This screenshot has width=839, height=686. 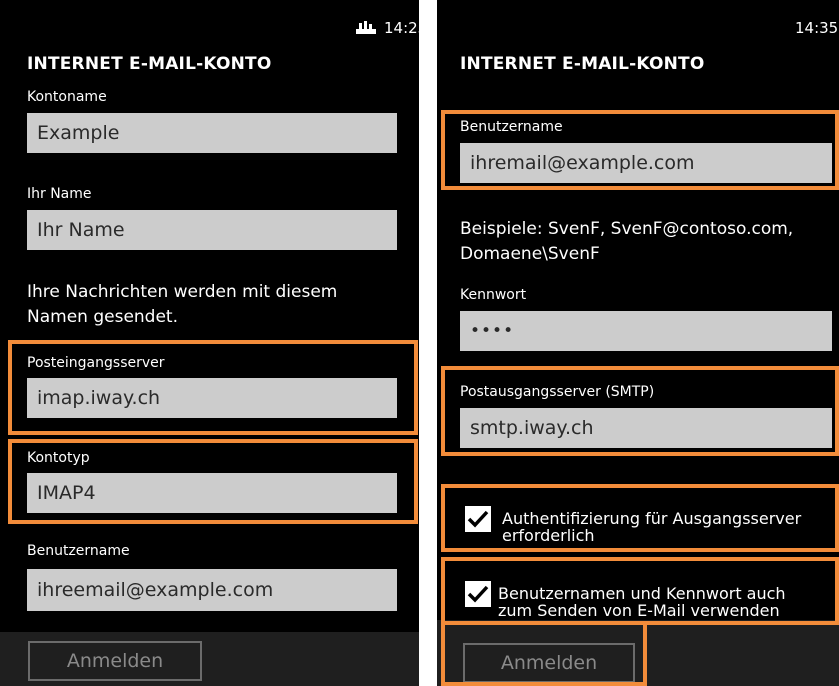 What do you see at coordinates (530, 254) in the screenshot?
I see `examples-line2: Domaene\SvenF` at bounding box center [530, 254].